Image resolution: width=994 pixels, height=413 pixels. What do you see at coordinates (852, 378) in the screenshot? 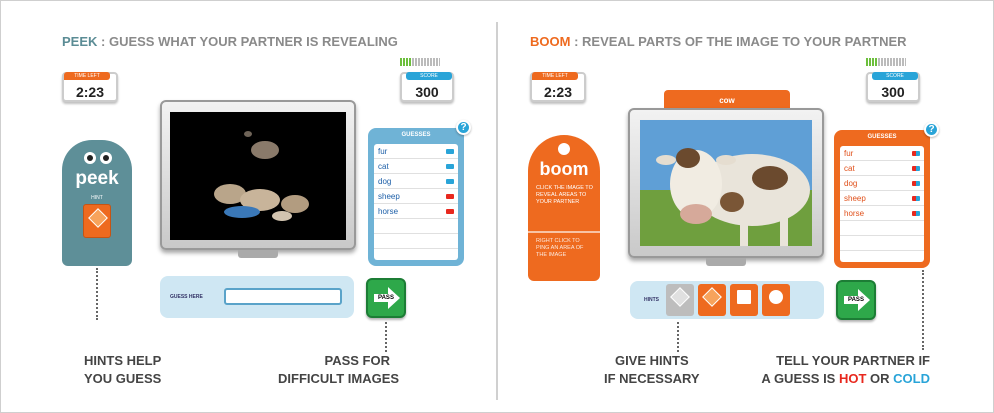
I see `caption-hot: HOT` at bounding box center [852, 378].